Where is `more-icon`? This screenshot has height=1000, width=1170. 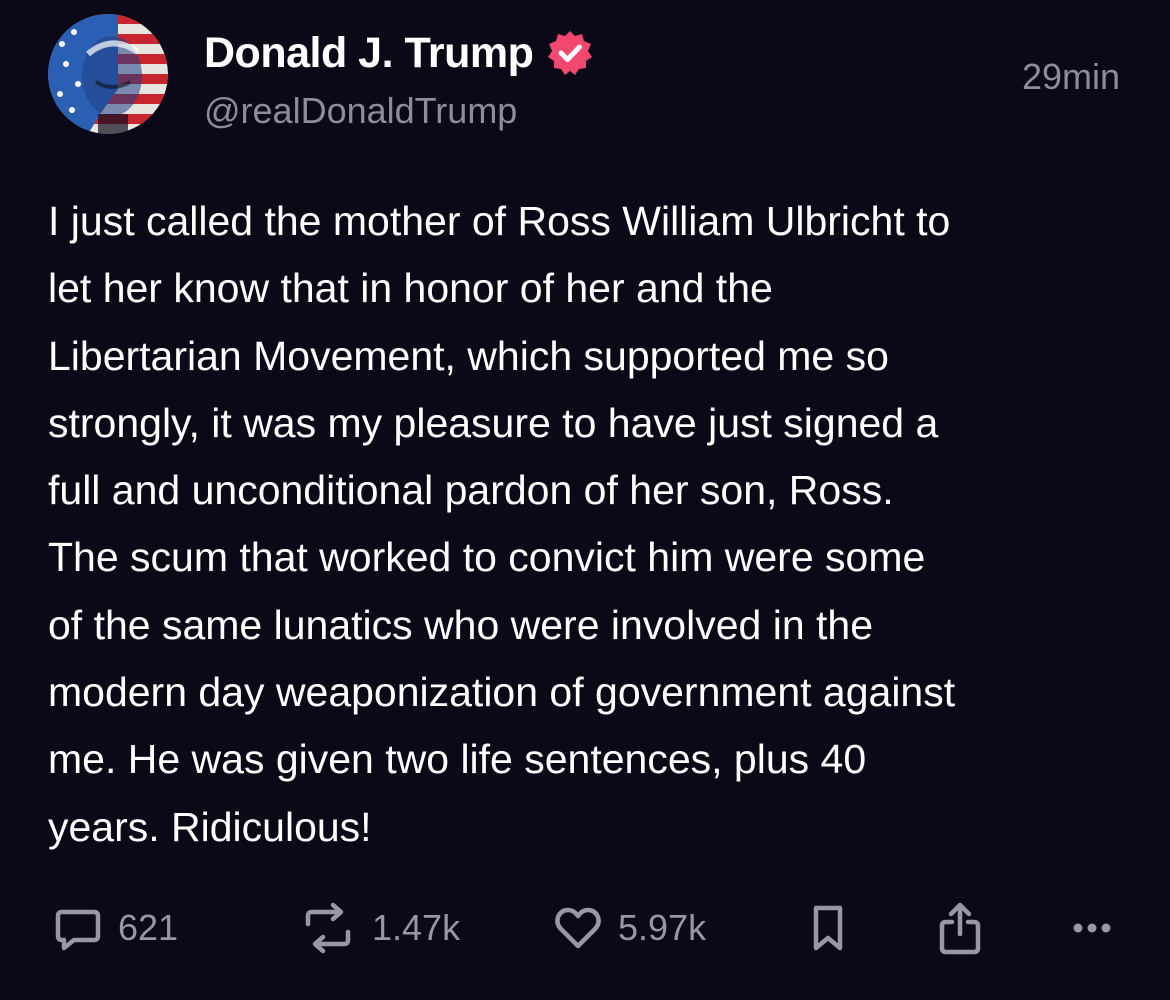
more-icon is located at coordinates (1092, 928).